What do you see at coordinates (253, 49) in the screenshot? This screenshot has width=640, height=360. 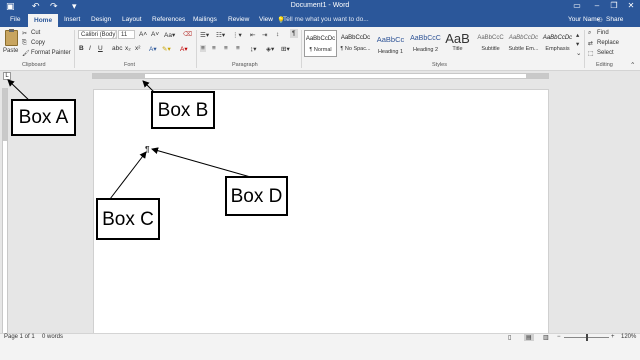 I see `line-spacing-icon: ↨▾` at bounding box center [253, 49].